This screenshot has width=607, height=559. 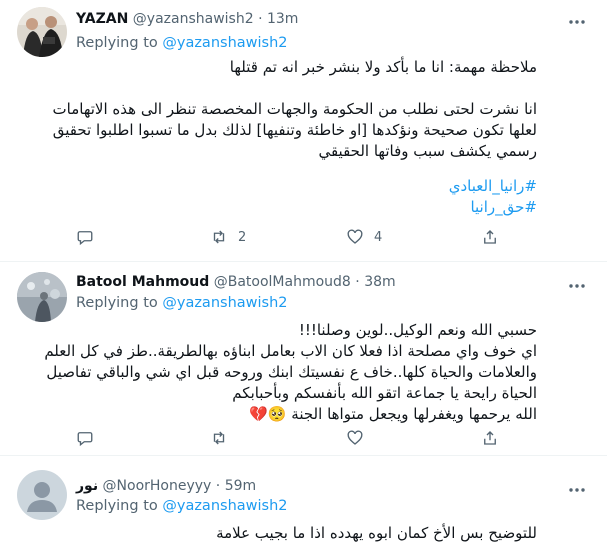 What do you see at coordinates (379, 282) in the screenshot?
I see `timestamp: 38m` at bounding box center [379, 282].